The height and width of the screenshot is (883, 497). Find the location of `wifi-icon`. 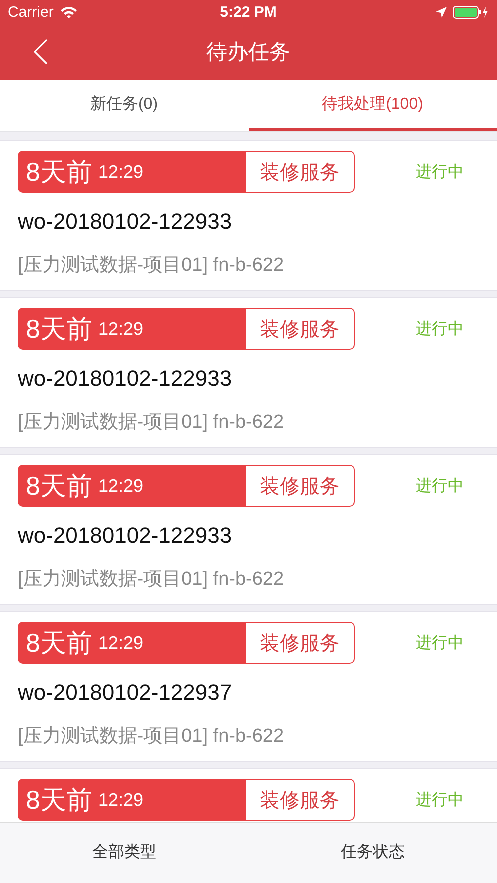

wifi-icon is located at coordinates (69, 12).